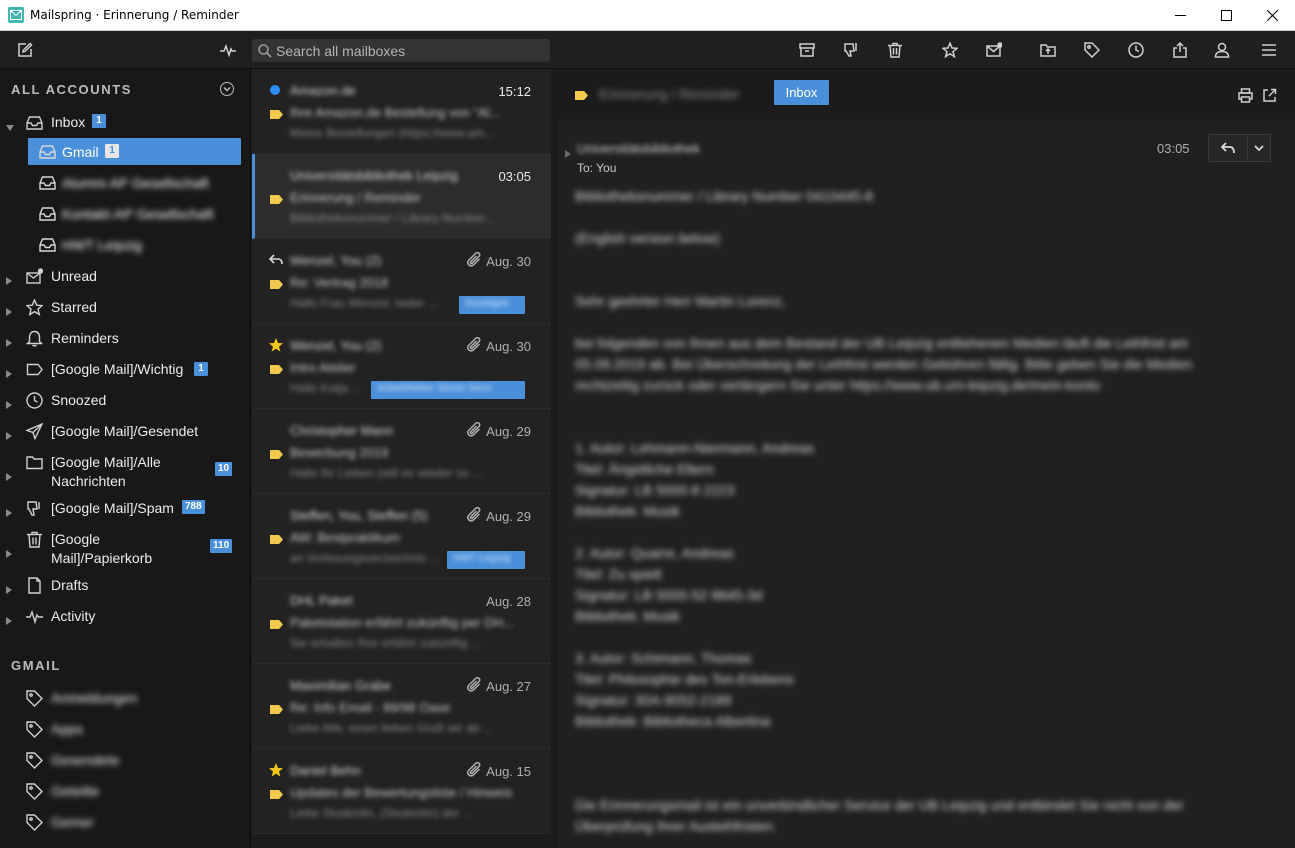 The width and height of the screenshot is (1295, 848). What do you see at coordinates (10, 124) in the screenshot?
I see `expanded-caret-icon` at bounding box center [10, 124].